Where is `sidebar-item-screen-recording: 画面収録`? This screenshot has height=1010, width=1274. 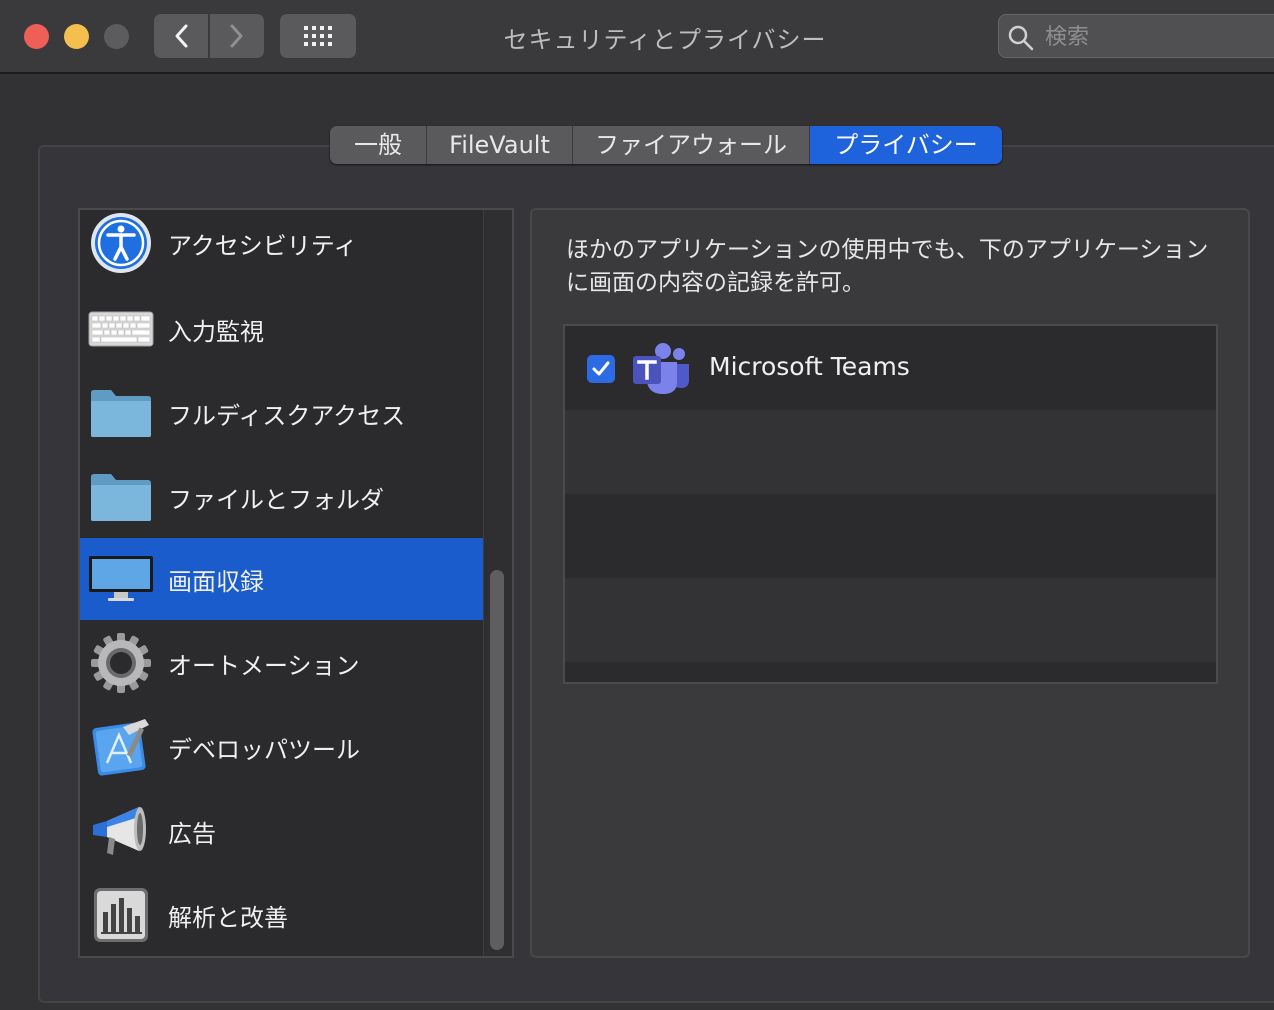 sidebar-item-screen-recording: 画面収録 is located at coordinates (281, 579).